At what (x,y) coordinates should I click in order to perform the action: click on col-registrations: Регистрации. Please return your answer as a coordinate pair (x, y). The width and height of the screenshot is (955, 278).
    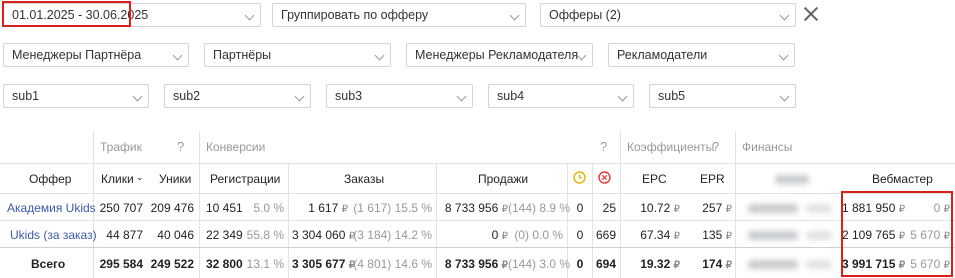
    Looking at the image, I should click on (245, 179).